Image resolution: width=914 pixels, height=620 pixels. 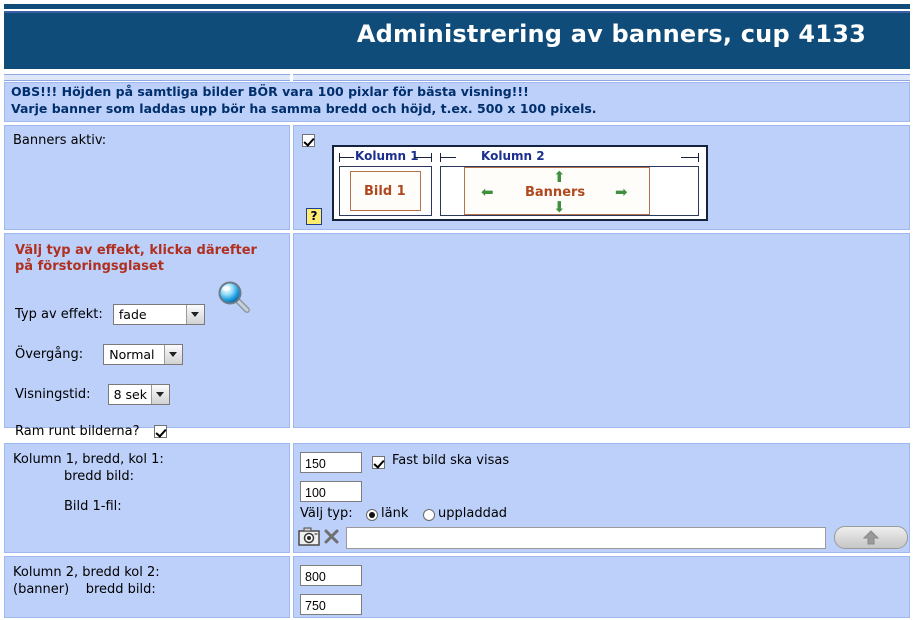 What do you see at coordinates (331, 575) in the screenshot?
I see `column2-width-input` at bounding box center [331, 575].